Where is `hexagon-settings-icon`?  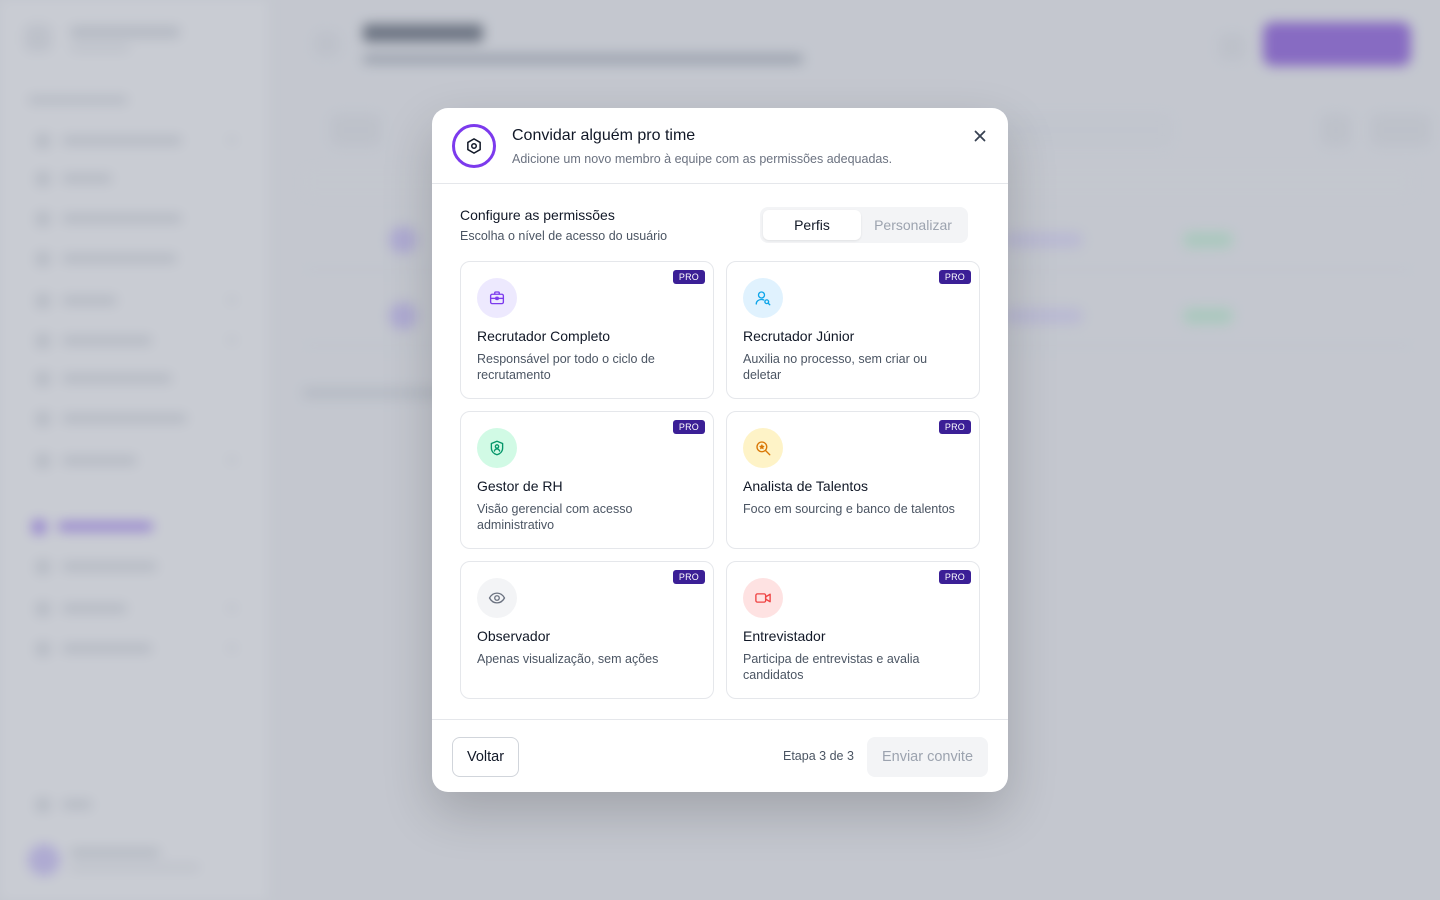
hexagon-settings-icon is located at coordinates (474, 146).